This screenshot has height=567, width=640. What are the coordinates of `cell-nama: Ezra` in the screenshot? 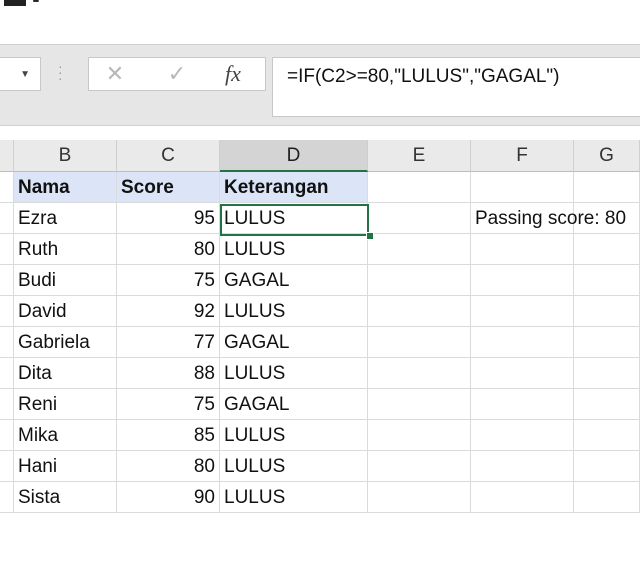 It's located at (65, 218).